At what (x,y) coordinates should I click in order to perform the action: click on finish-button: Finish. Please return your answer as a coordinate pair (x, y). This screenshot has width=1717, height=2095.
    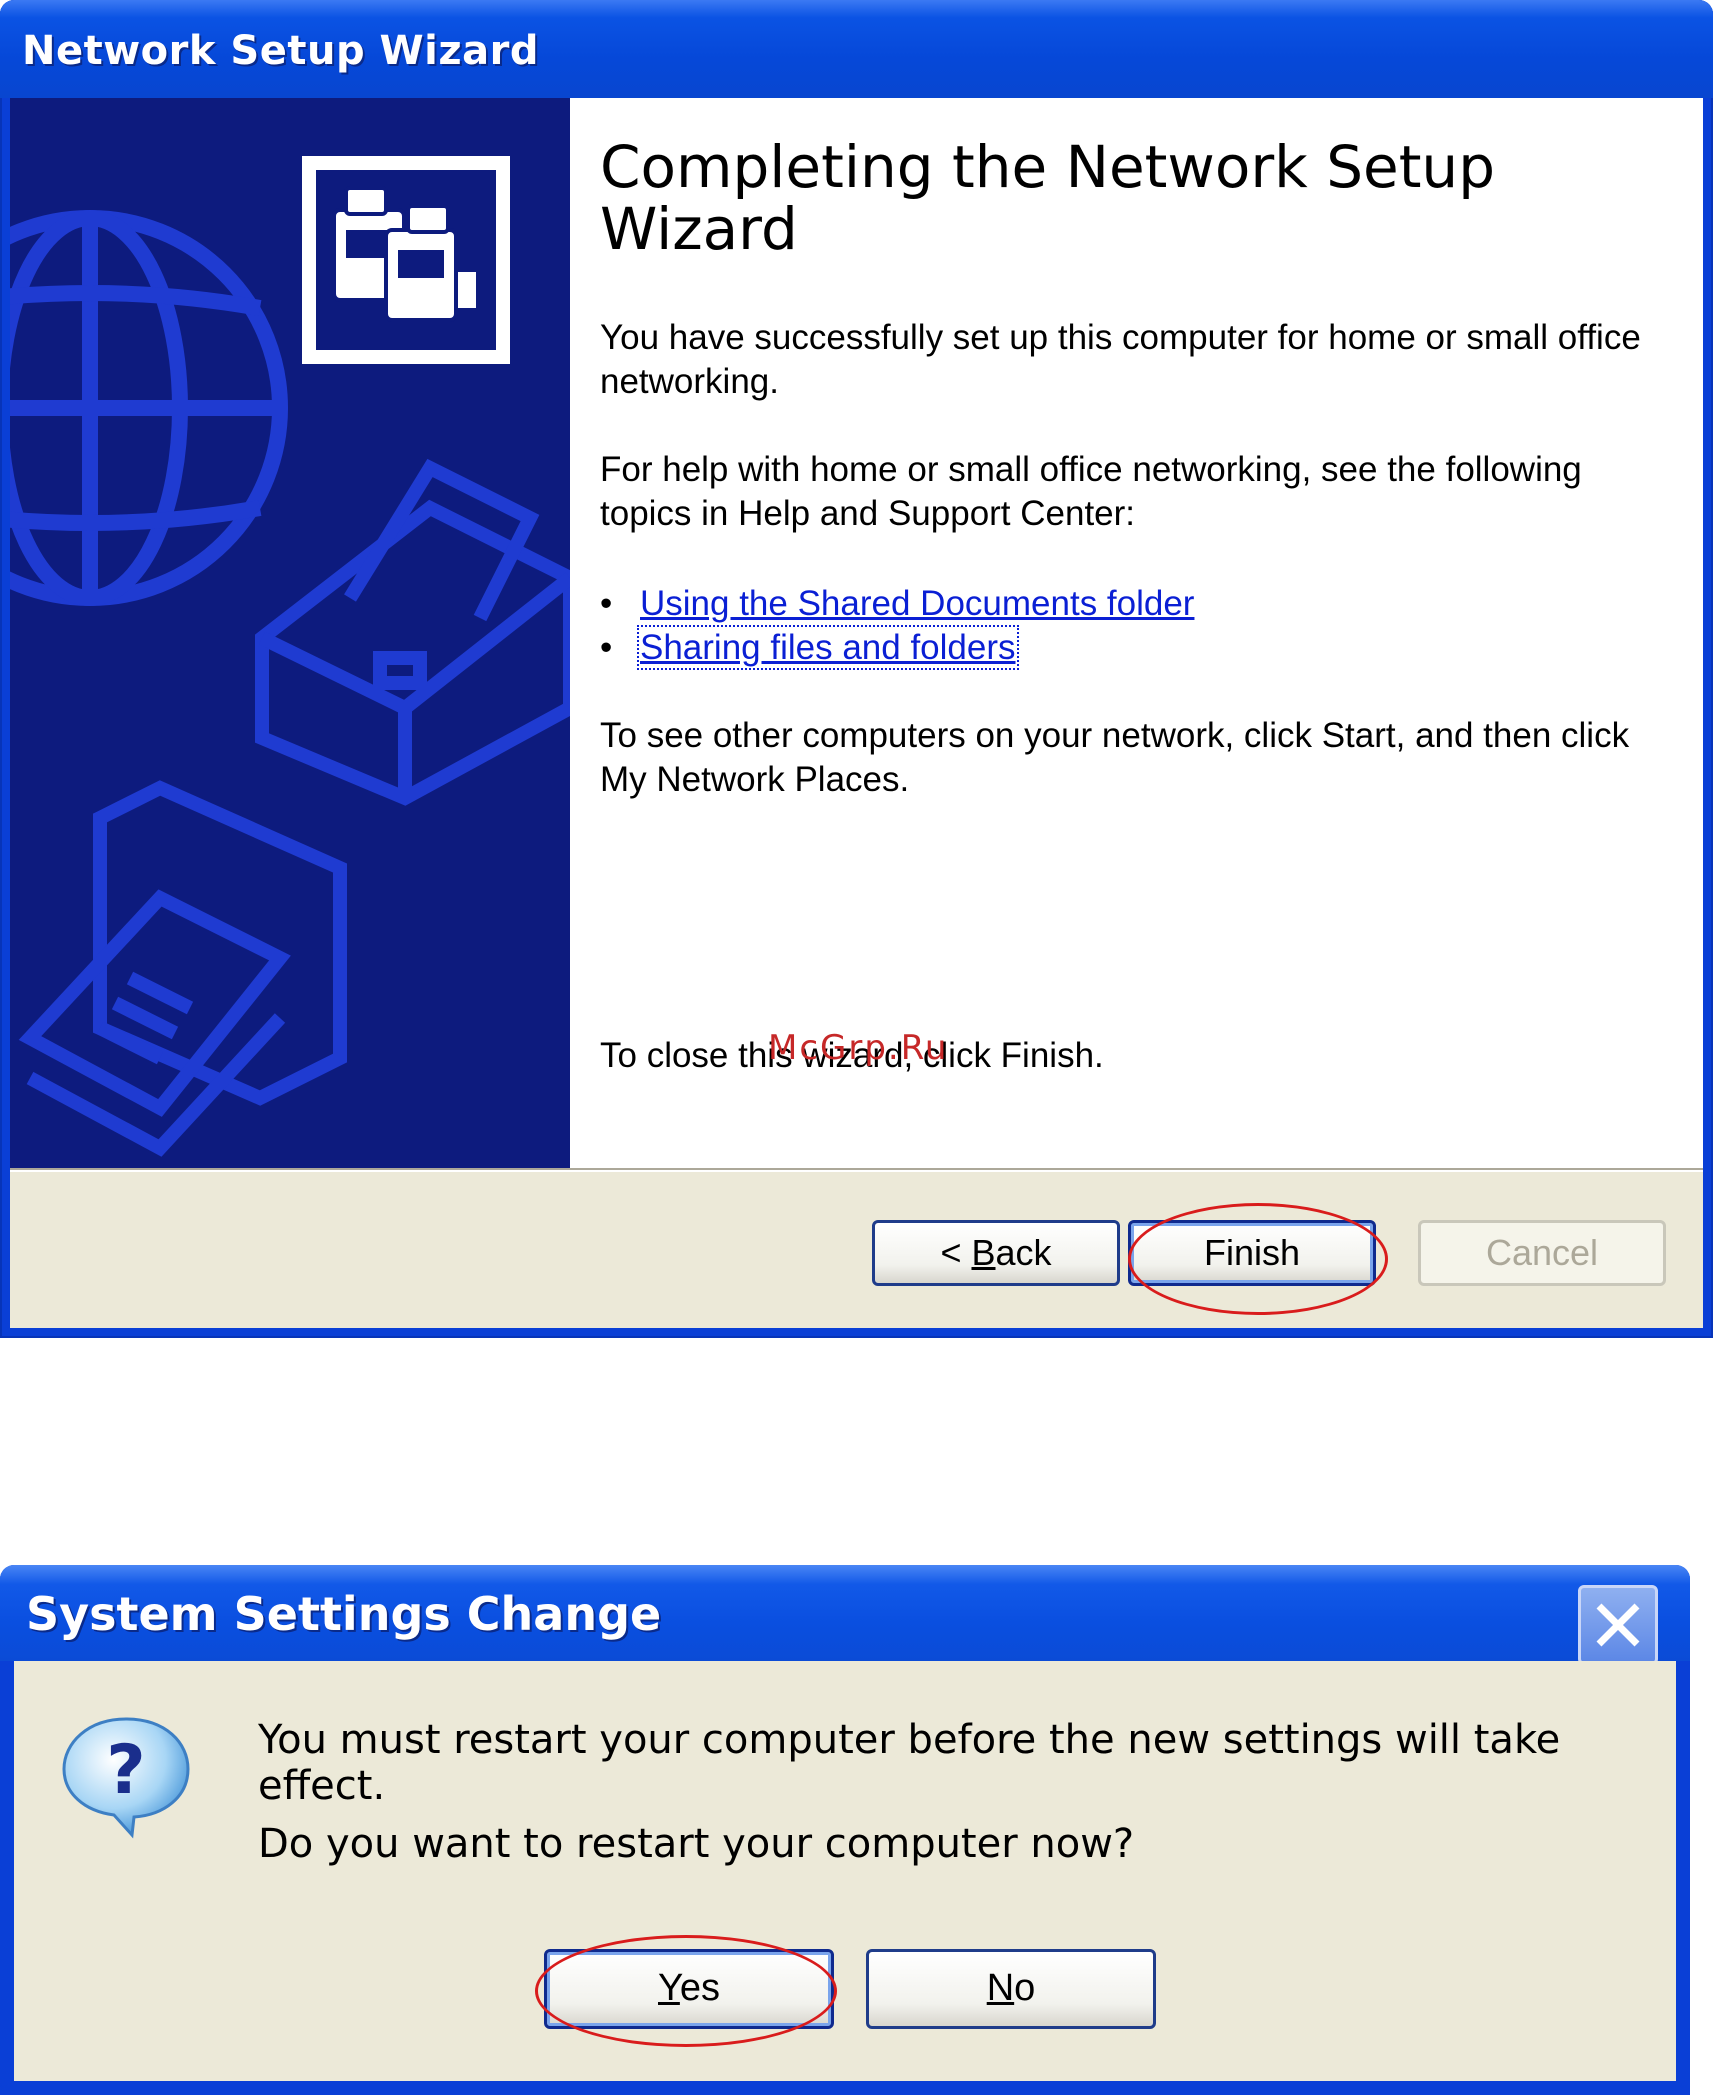
    Looking at the image, I should click on (1252, 1253).